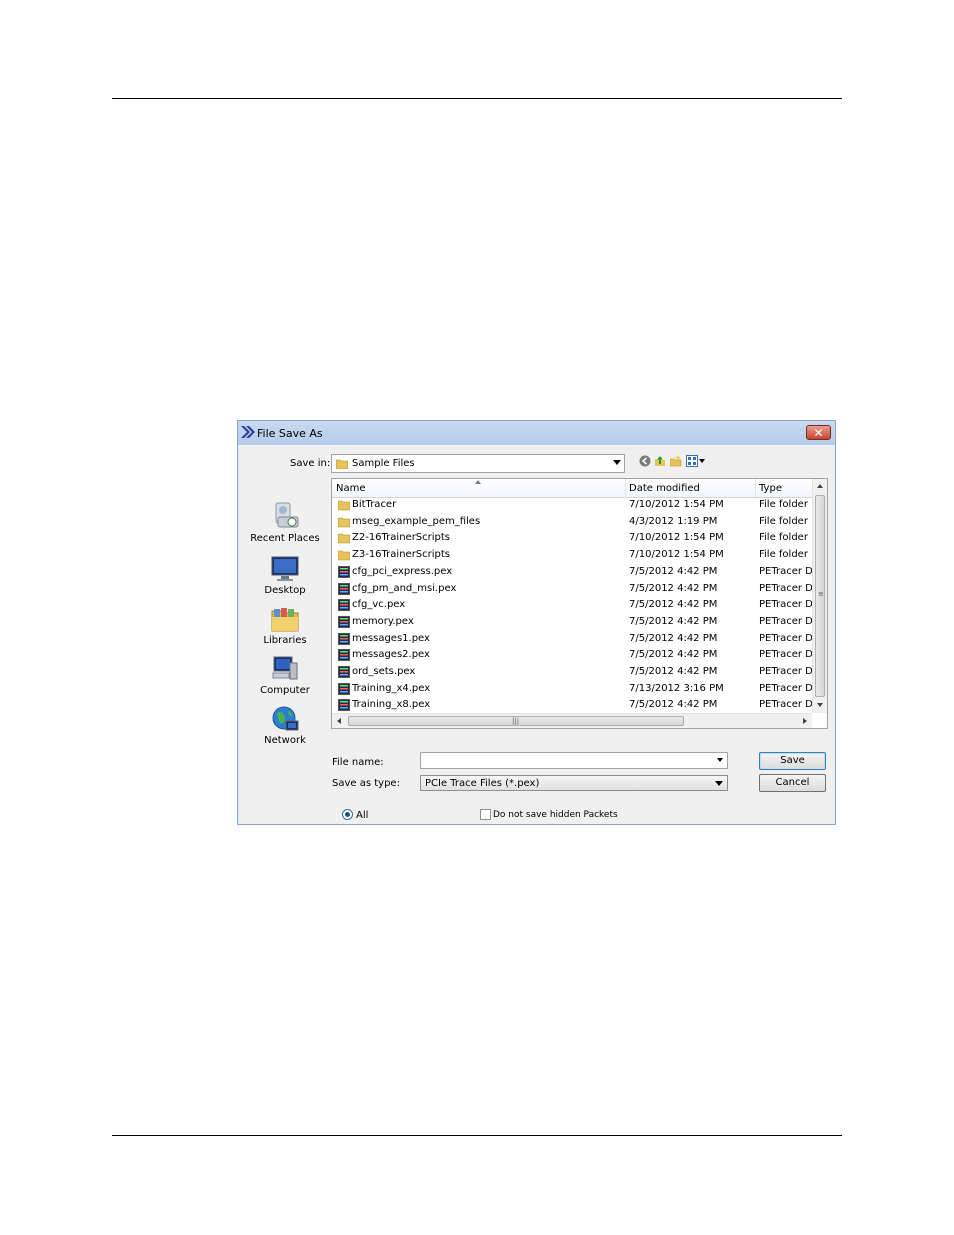 The image size is (954, 1235). Describe the element at coordinates (285, 668) in the screenshot. I see `computer-icon` at that location.